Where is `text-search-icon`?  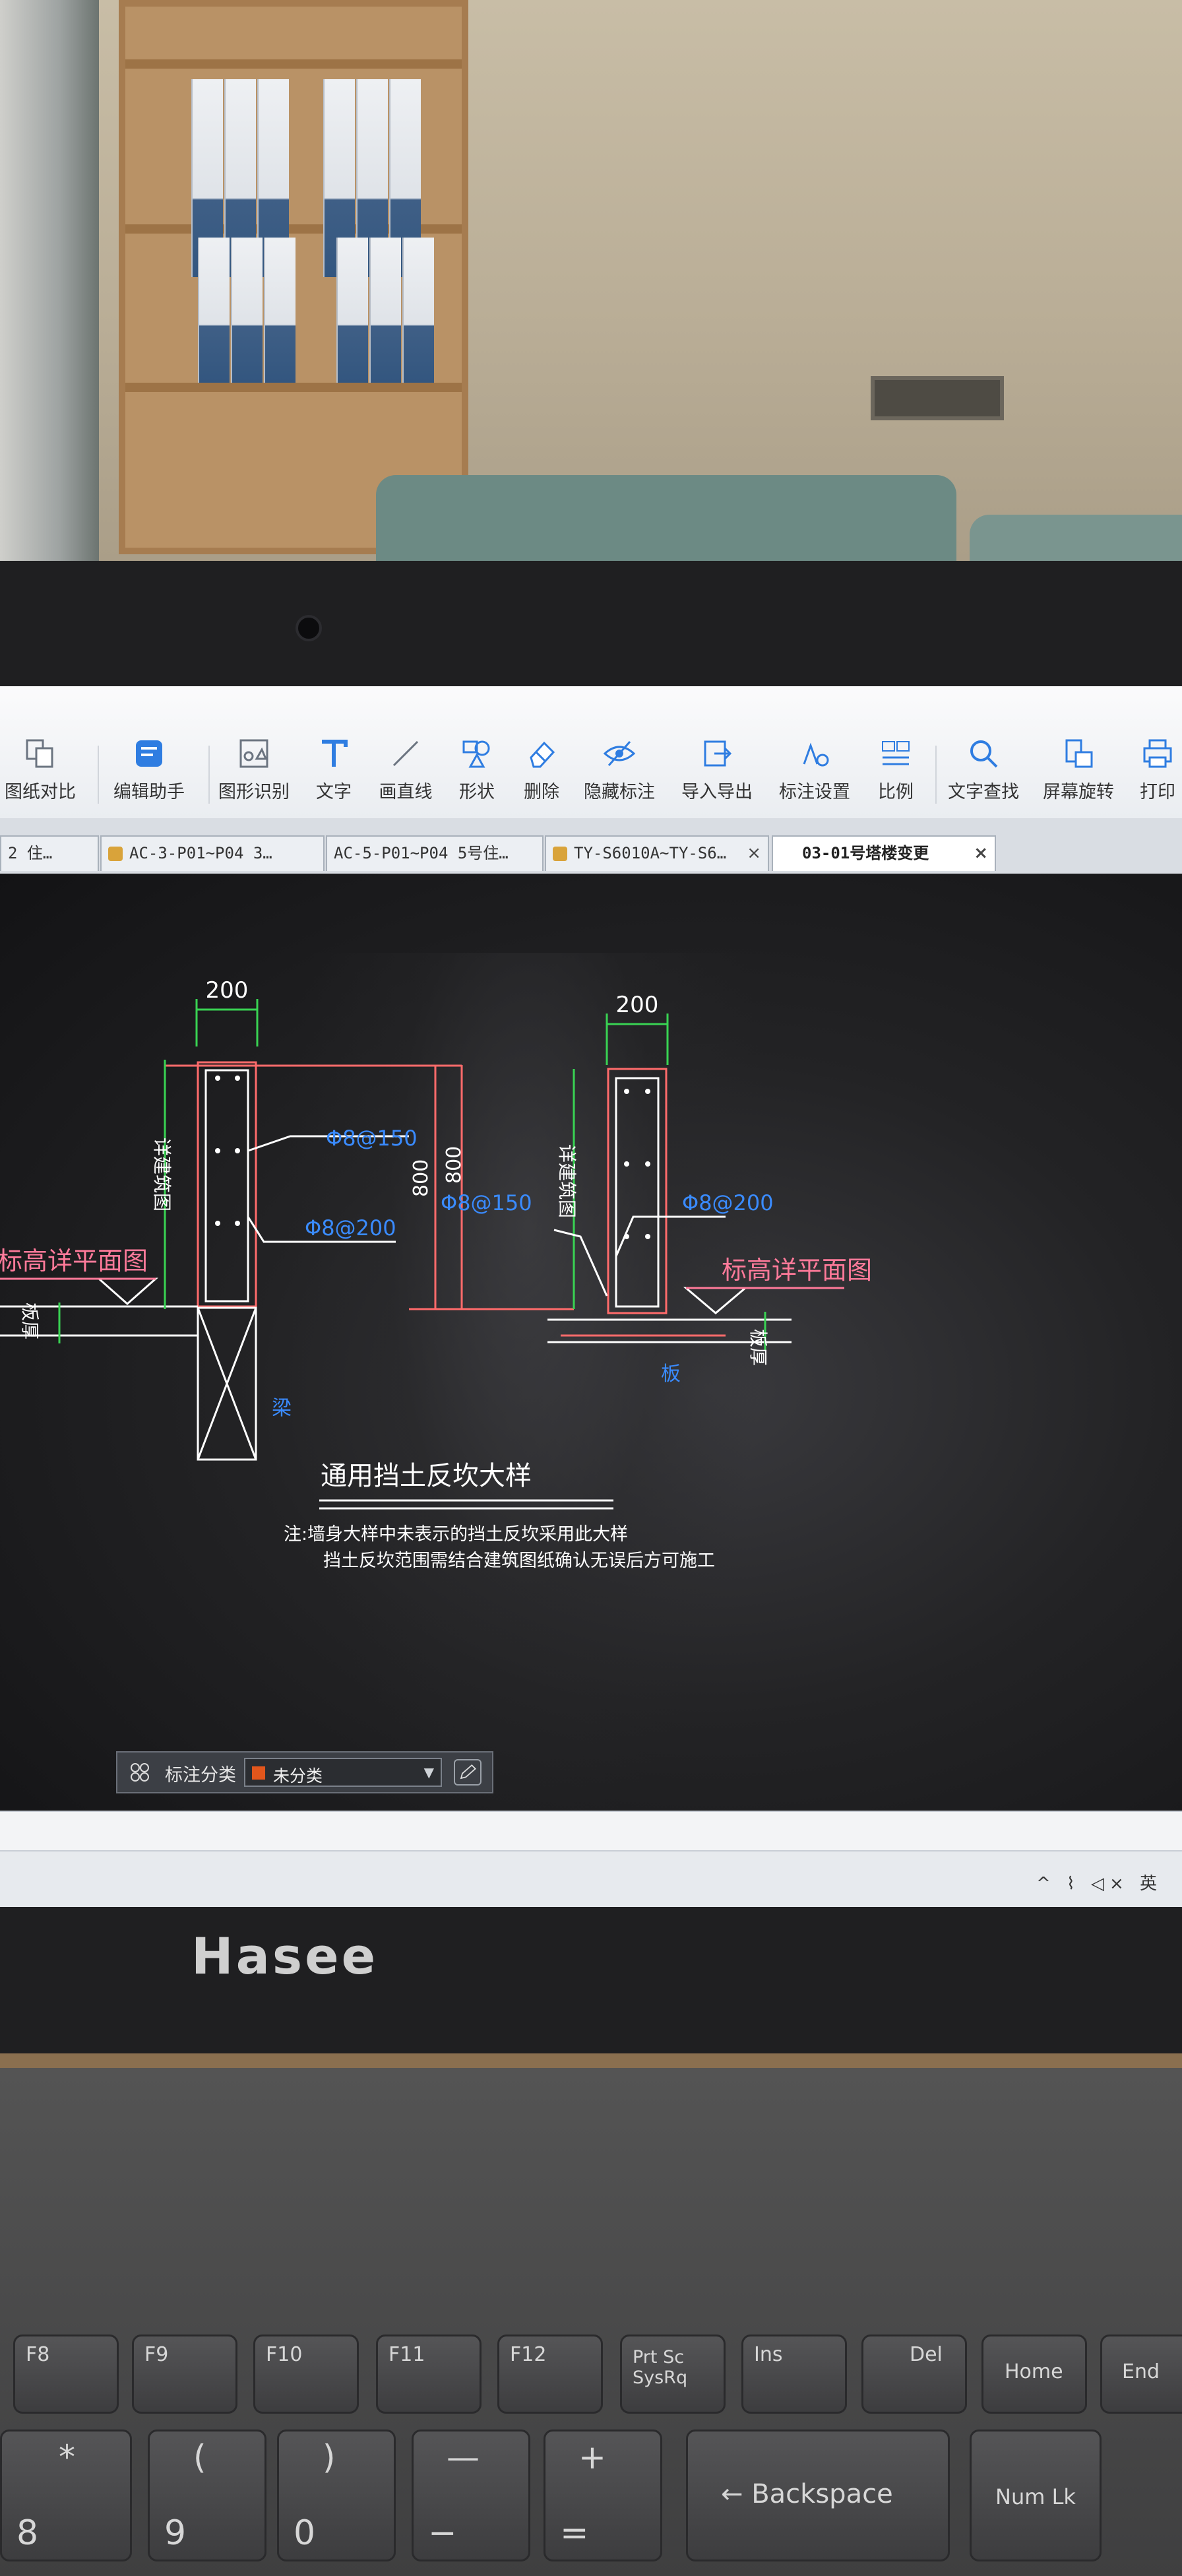 text-search-icon is located at coordinates (984, 754).